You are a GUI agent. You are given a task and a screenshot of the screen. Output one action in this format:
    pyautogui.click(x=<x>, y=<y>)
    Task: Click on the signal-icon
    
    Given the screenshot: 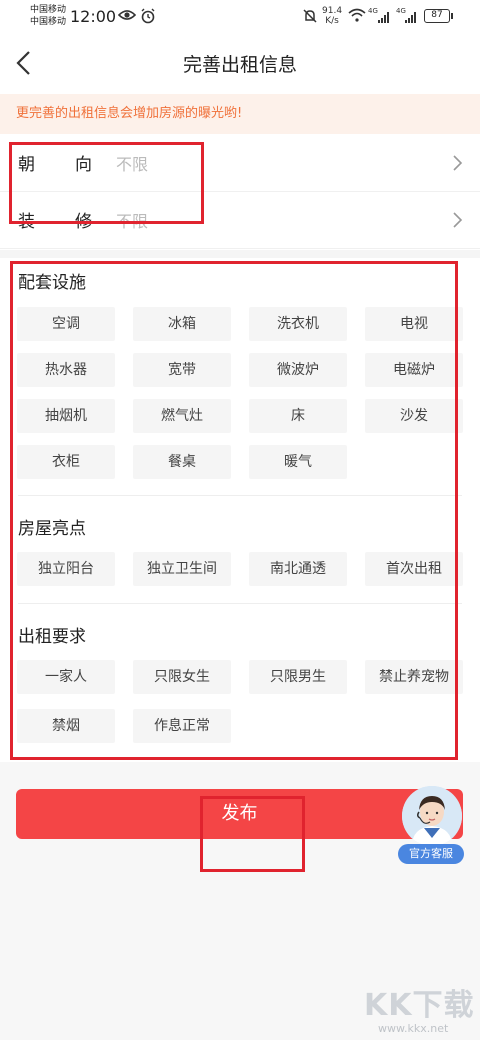 What is the action you would take?
    pyautogui.click(x=383, y=17)
    